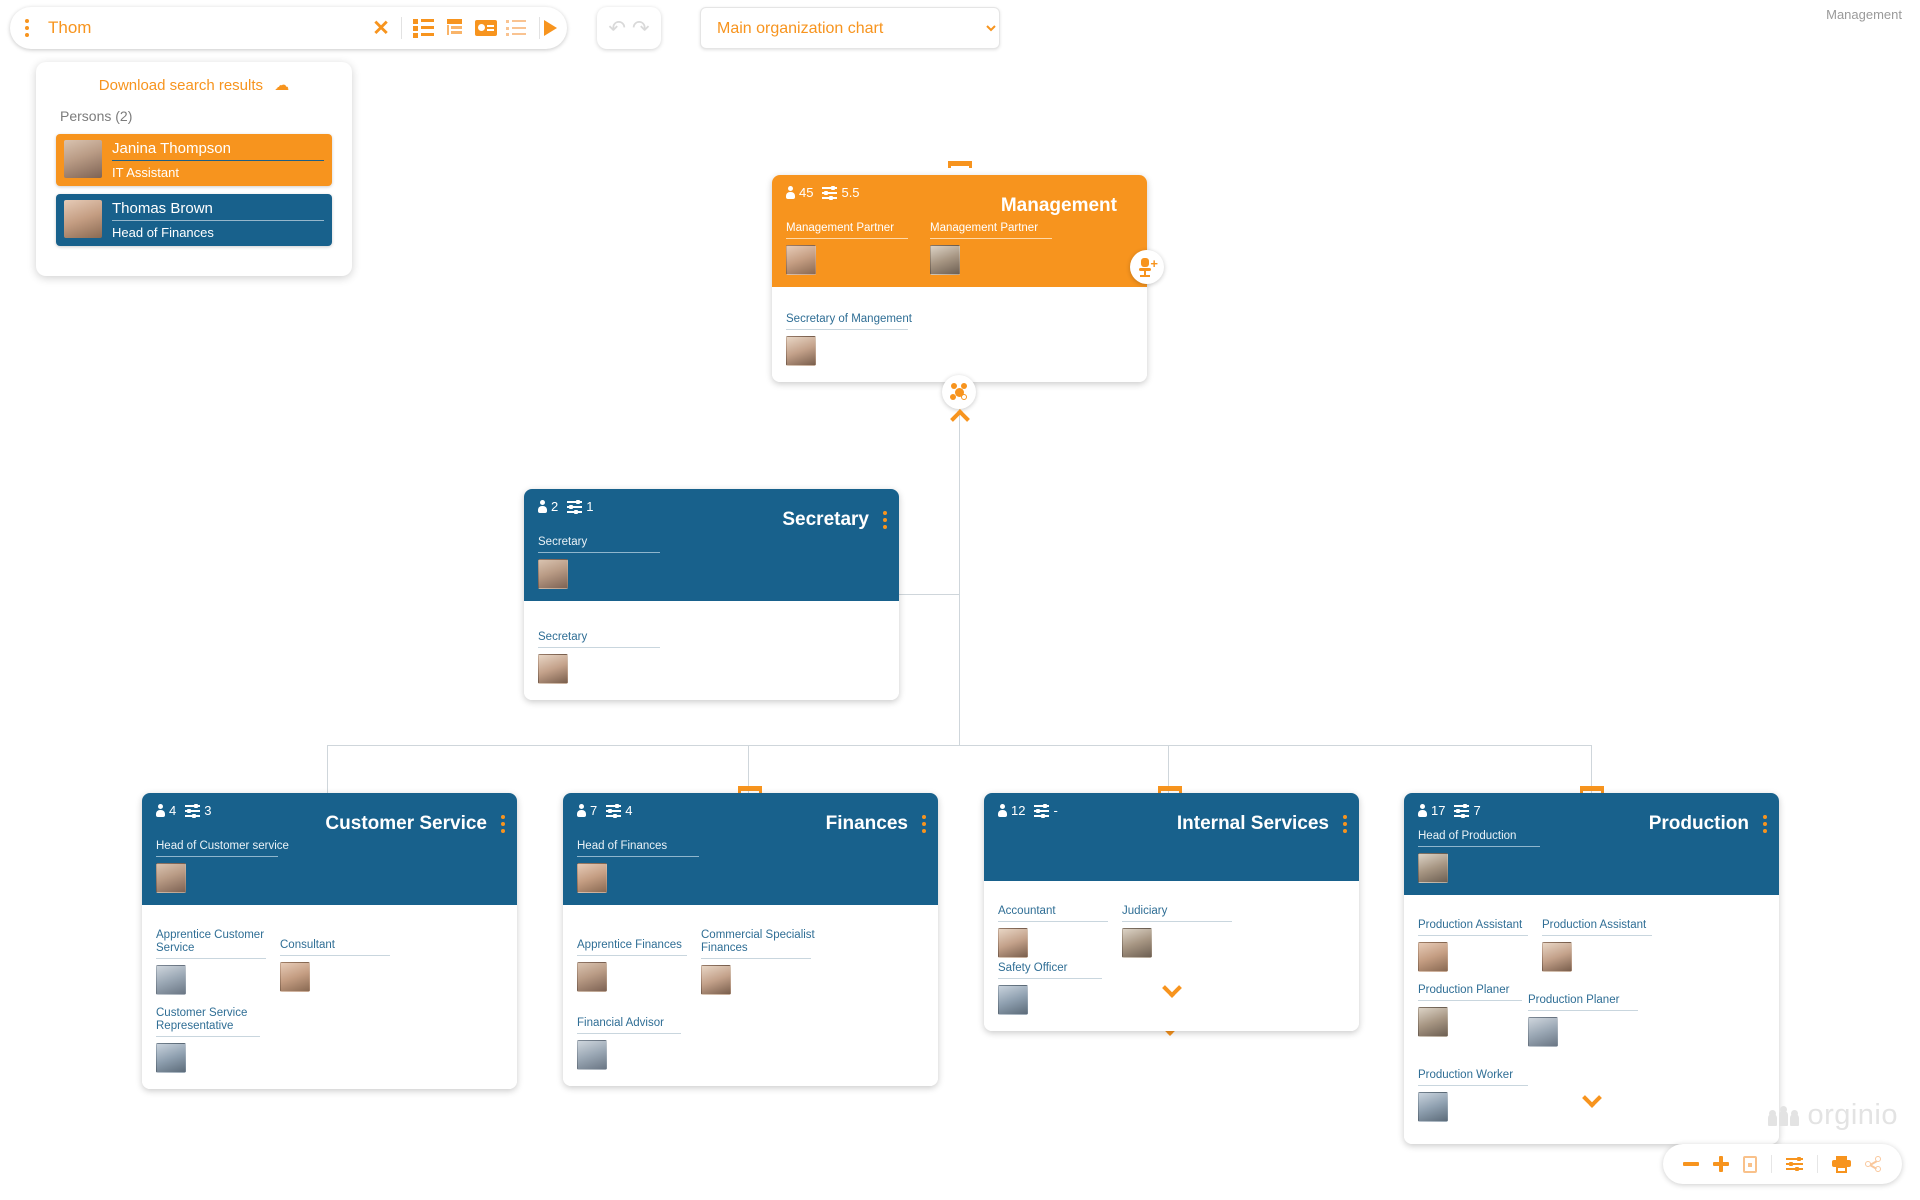  What do you see at coordinates (1464, 990) in the screenshot?
I see `position-label: Production Planer` at bounding box center [1464, 990].